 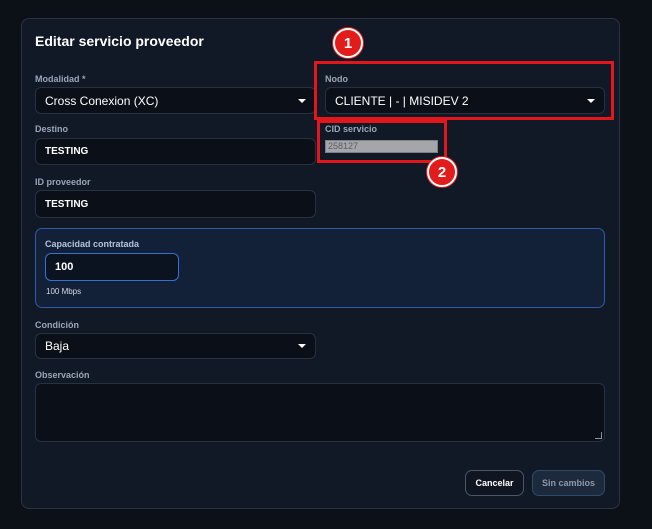 I want to click on capacidad-value: 100, so click(x=64, y=267).